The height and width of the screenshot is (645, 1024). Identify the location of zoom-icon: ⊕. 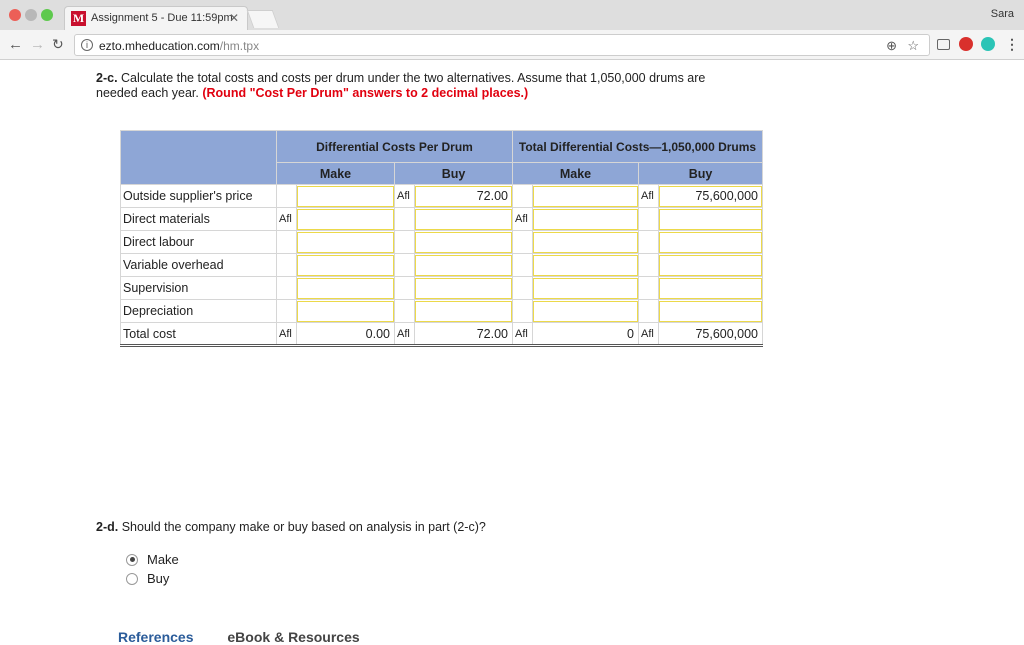
(891, 46).